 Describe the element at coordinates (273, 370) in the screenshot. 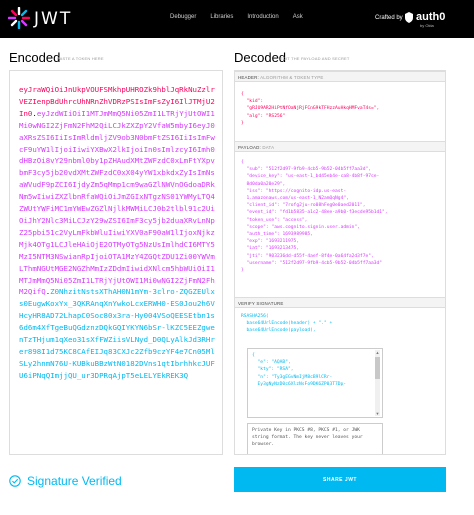

I see `public-key-line: "kty": "RSA",` at that location.